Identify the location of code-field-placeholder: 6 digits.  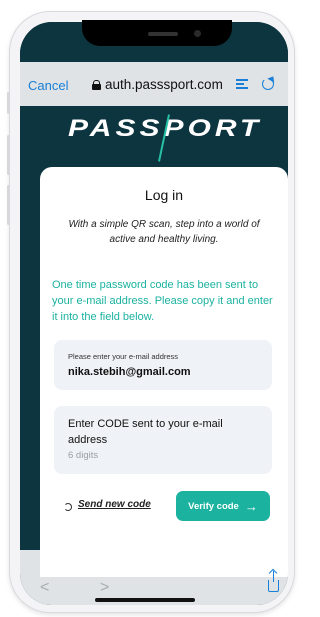
(83, 455).